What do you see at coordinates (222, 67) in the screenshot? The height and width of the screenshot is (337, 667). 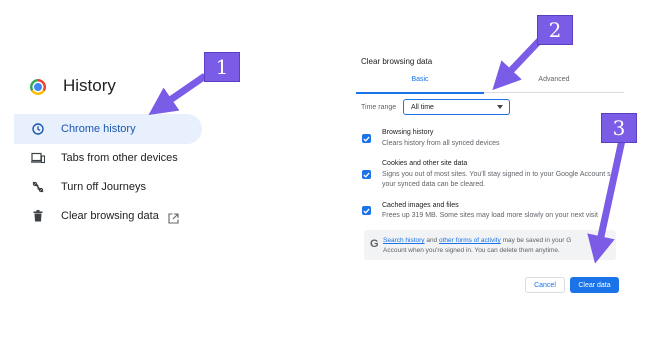 I see `callout-1: 1` at bounding box center [222, 67].